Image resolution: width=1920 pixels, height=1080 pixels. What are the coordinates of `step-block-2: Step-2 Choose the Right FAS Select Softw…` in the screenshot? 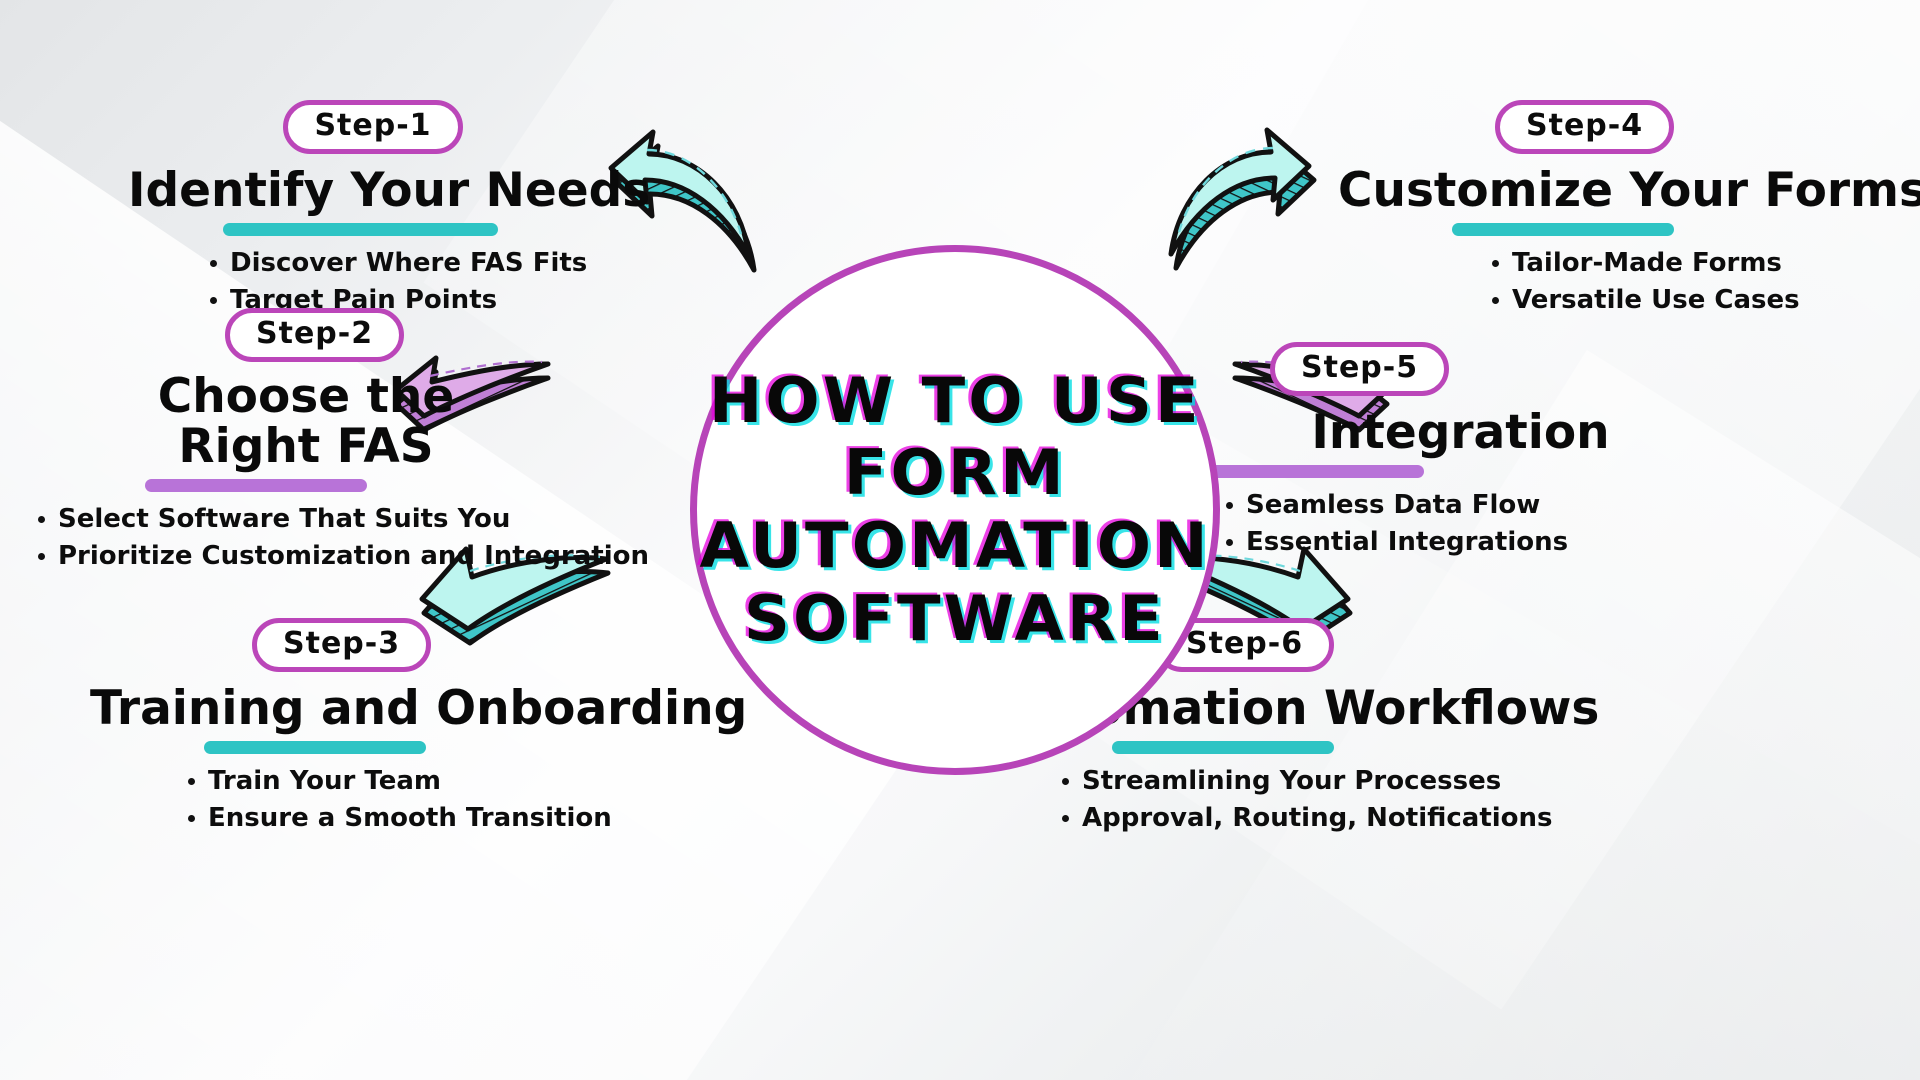 It's located at (339, 443).